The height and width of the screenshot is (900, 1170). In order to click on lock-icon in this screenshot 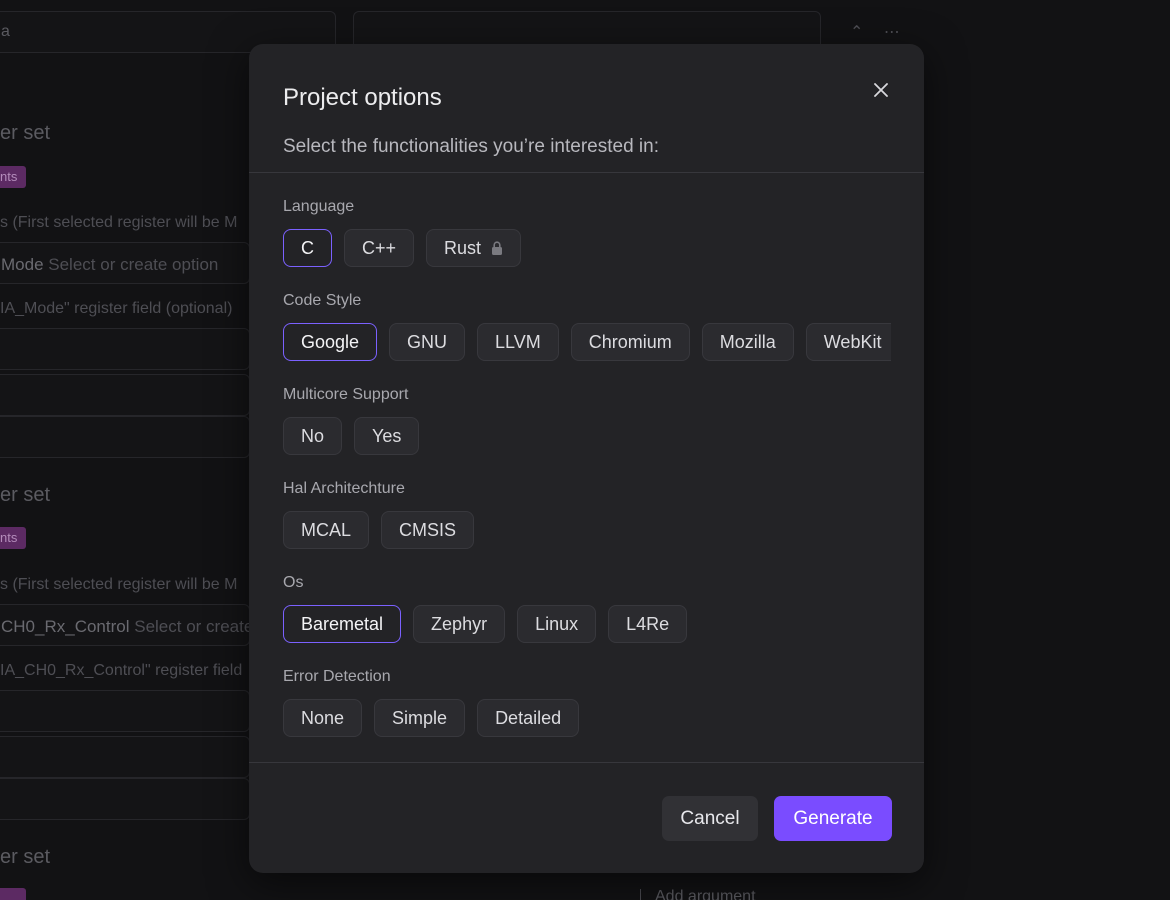, I will do `click(497, 248)`.